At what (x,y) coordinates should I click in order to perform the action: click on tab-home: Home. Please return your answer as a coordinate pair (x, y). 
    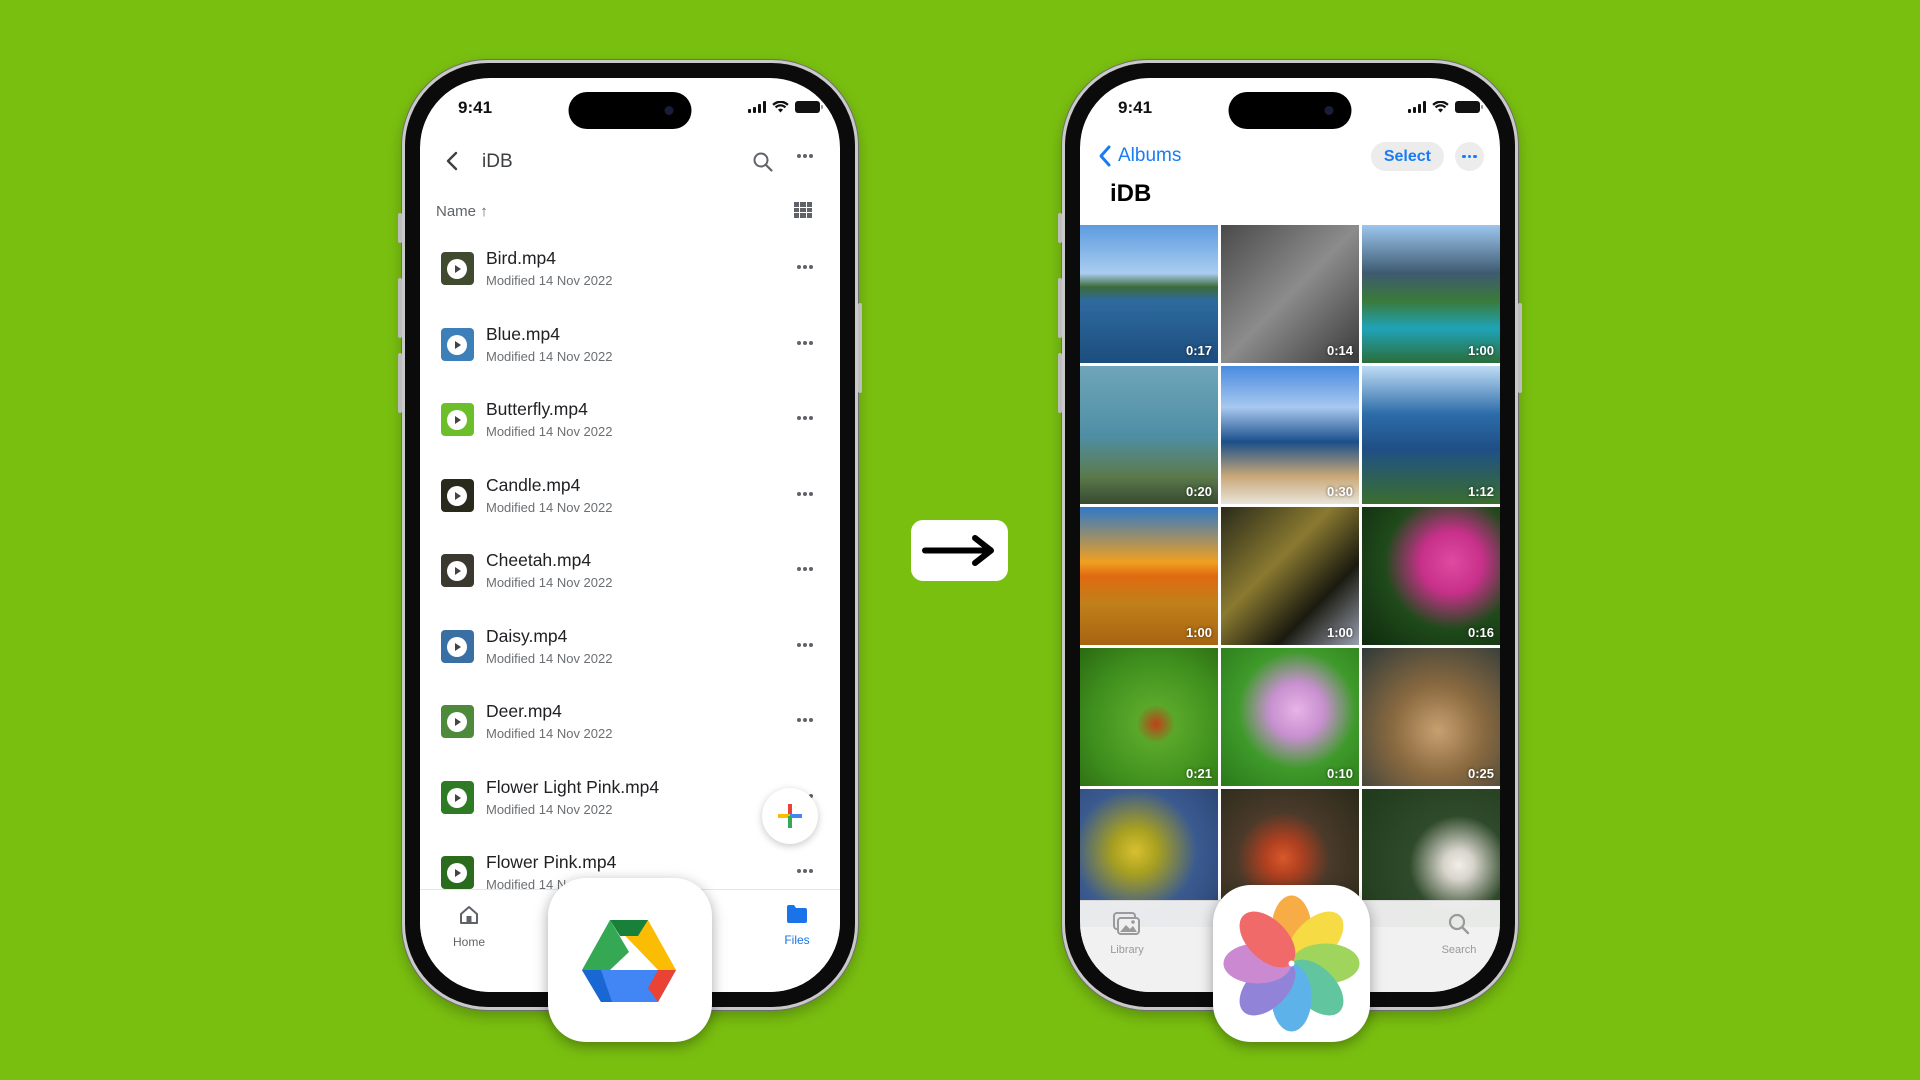
    Looking at the image, I should click on (469, 926).